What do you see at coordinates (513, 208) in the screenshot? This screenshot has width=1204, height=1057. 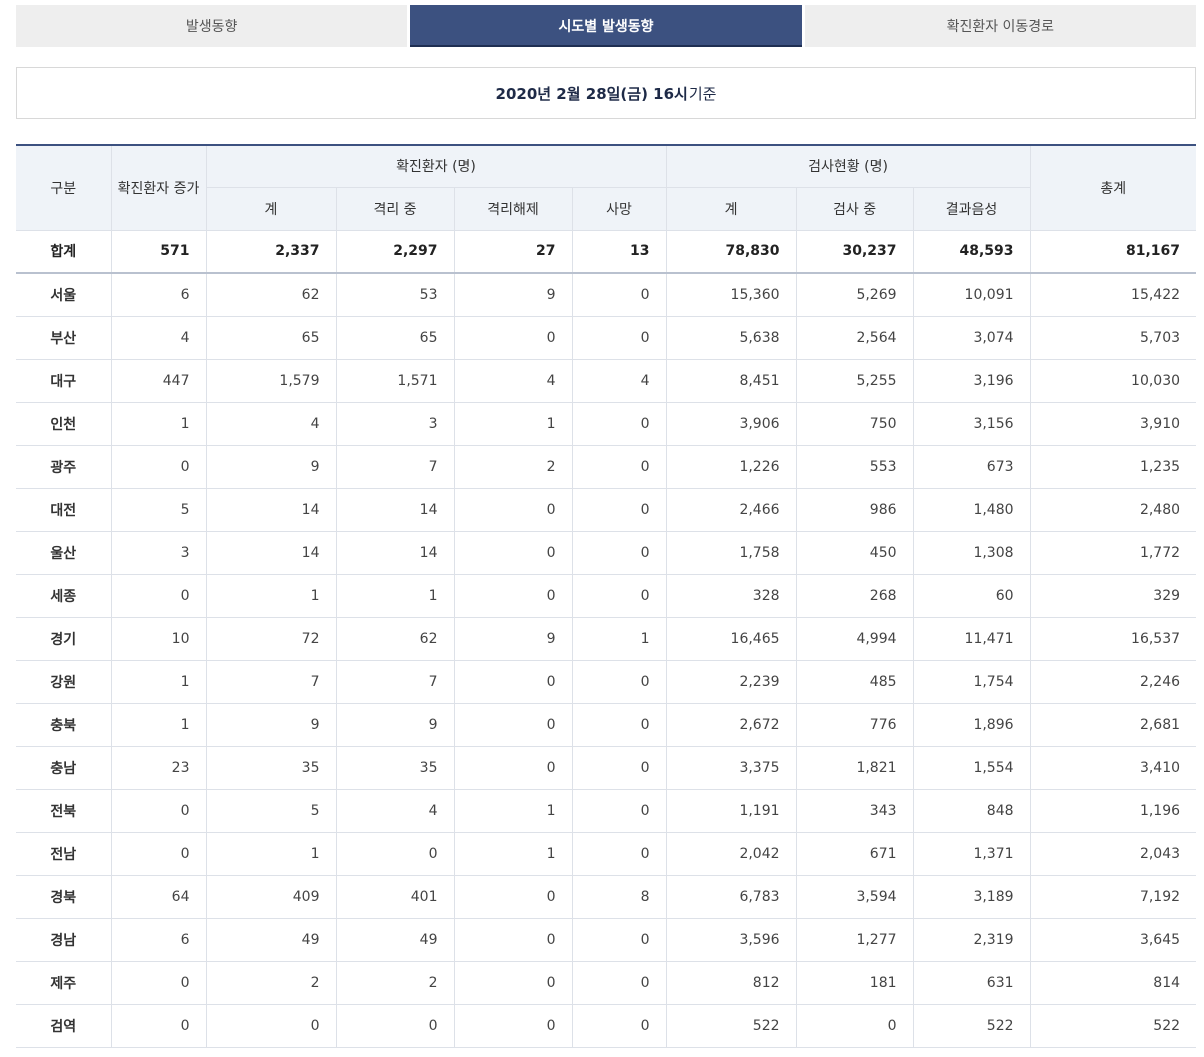 I see `header-released: 격리해제` at bounding box center [513, 208].